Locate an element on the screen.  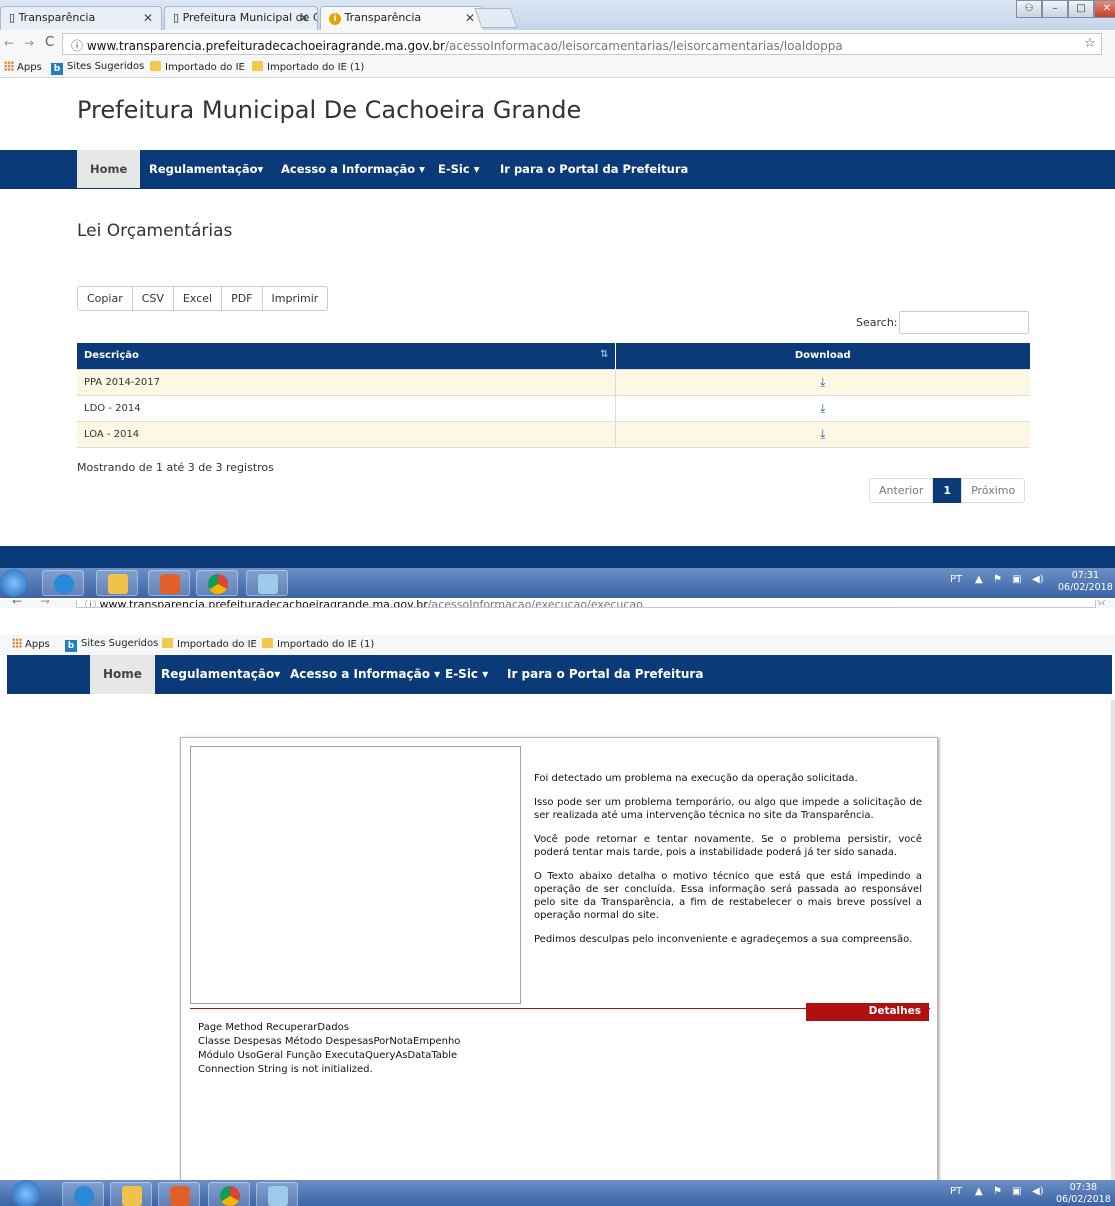
csv-button: CSV is located at coordinates (153, 298).